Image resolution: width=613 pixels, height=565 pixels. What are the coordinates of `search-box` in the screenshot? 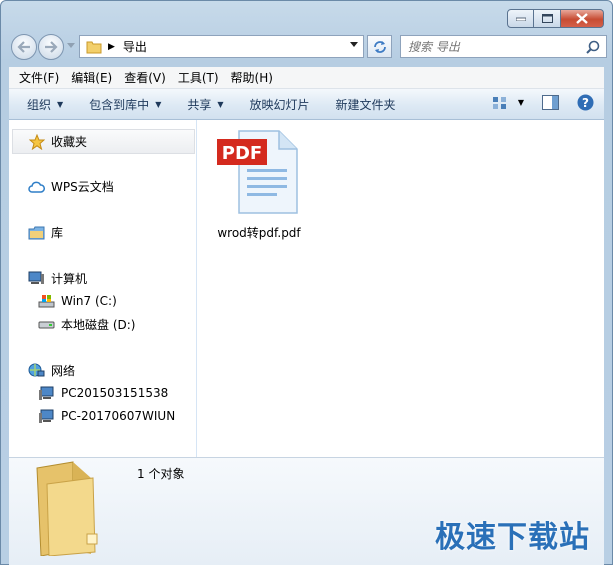 It's located at (503, 46).